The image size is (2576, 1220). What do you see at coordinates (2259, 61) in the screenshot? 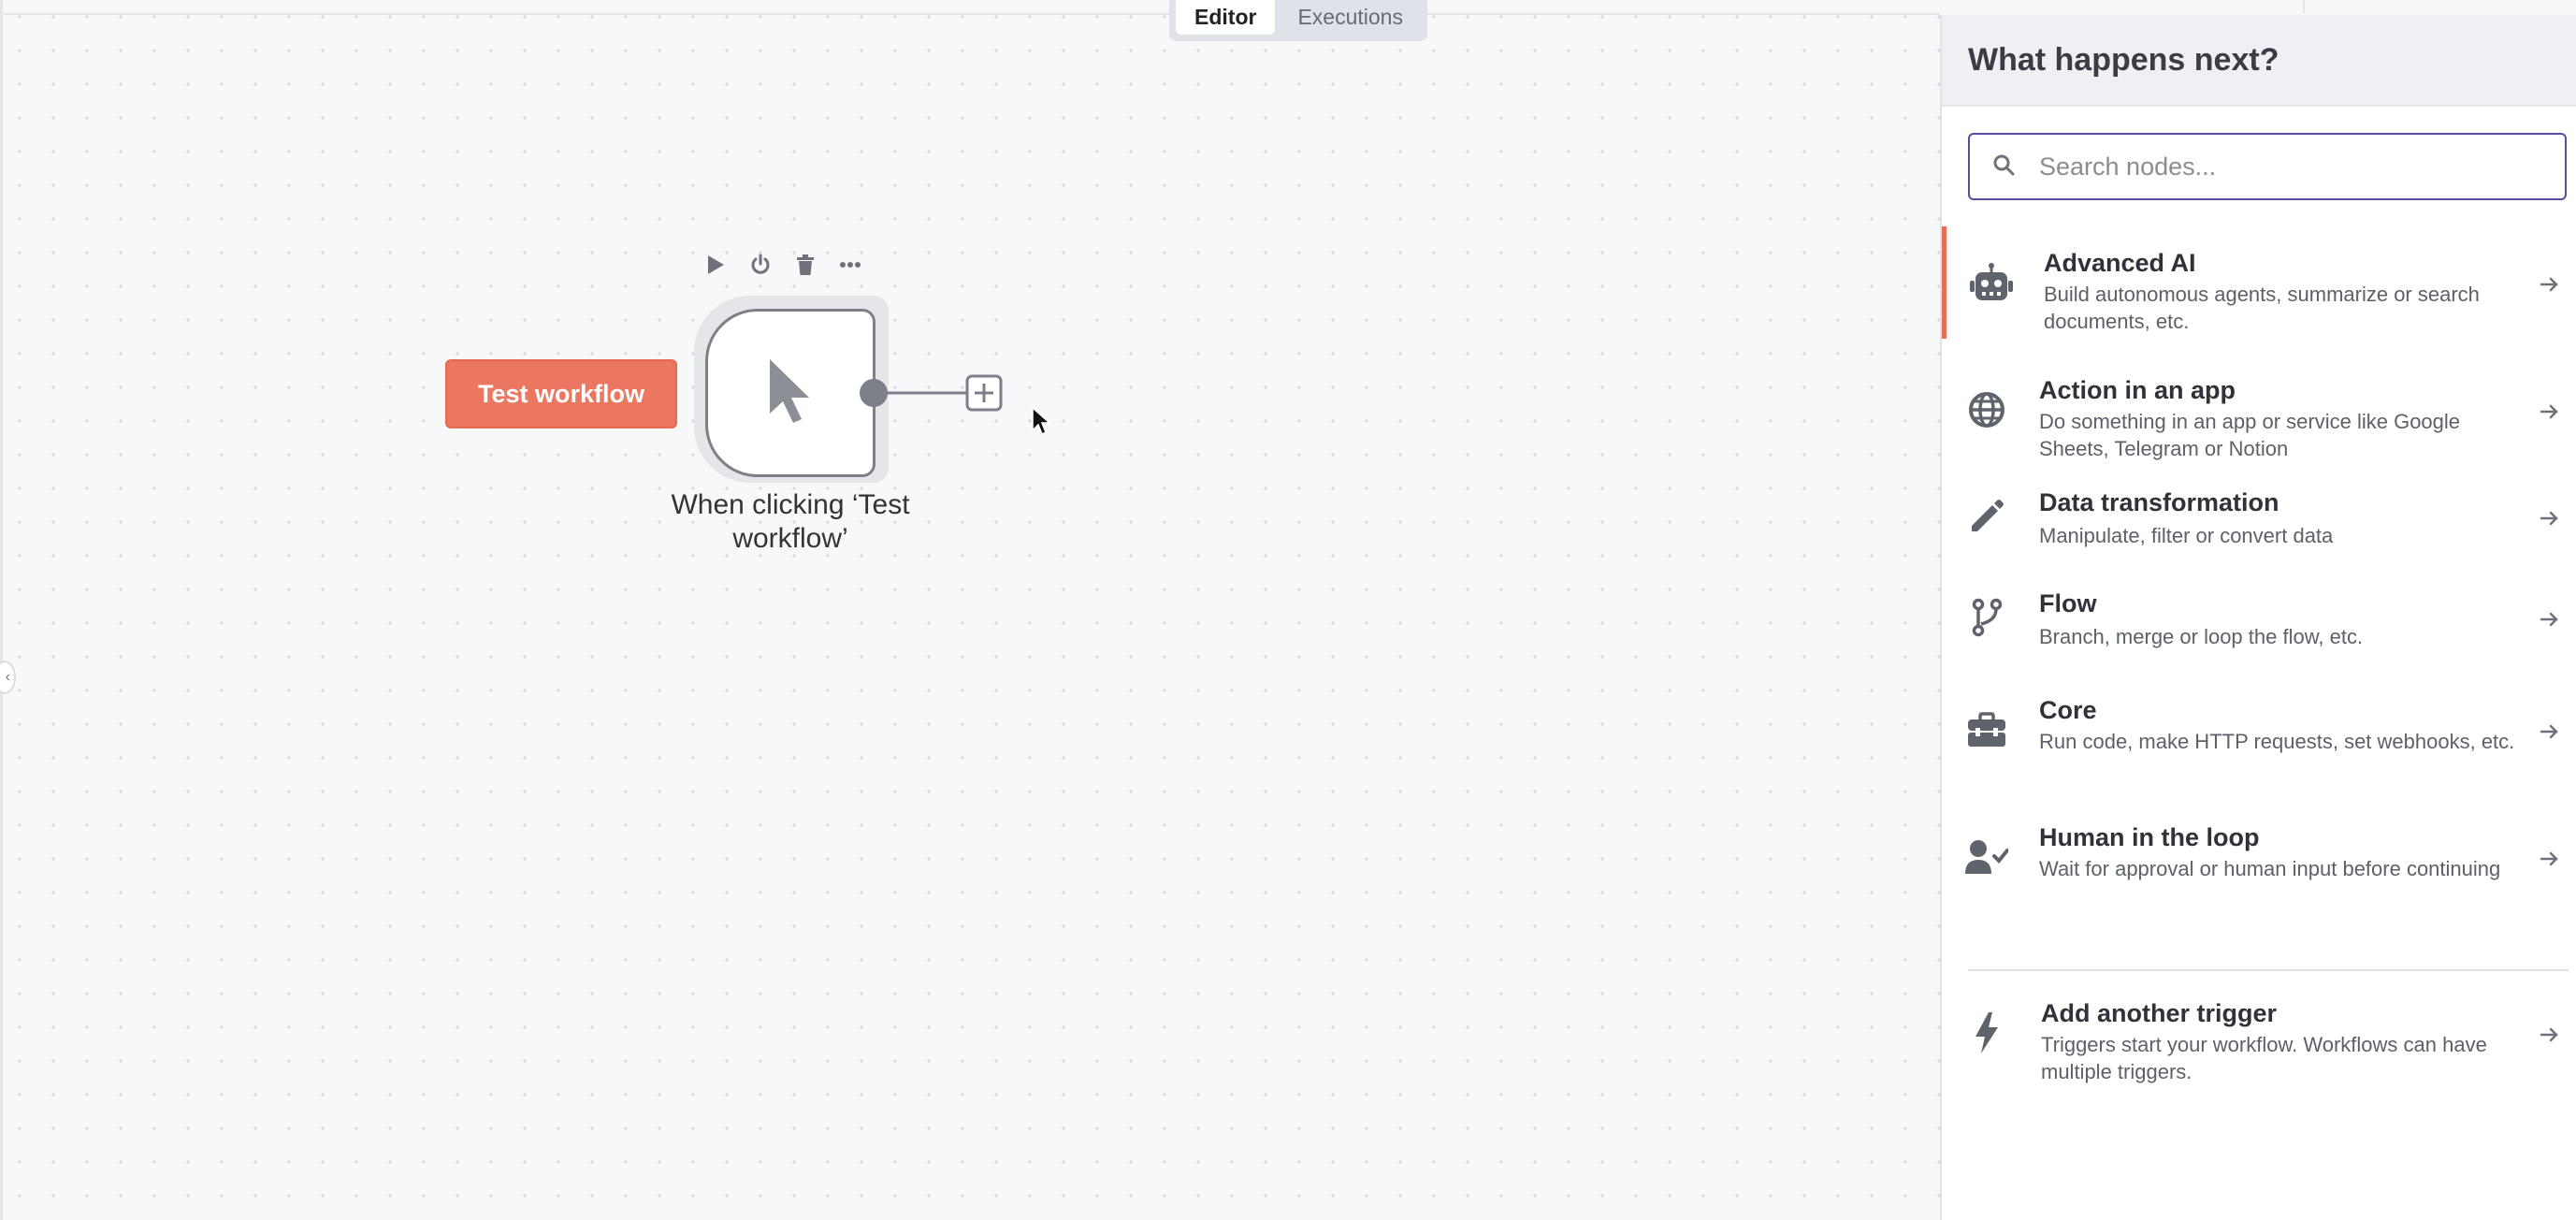
I see `panel-title: What happens next?` at bounding box center [2259, 61].